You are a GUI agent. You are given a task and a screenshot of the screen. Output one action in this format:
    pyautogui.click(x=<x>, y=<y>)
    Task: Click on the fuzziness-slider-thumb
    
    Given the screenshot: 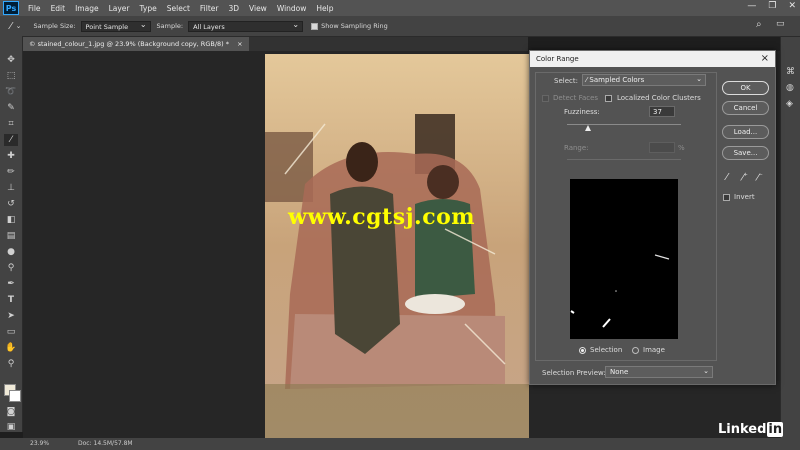 What is the action you would take?
    pyautogui.click(x=588, y=128)
    